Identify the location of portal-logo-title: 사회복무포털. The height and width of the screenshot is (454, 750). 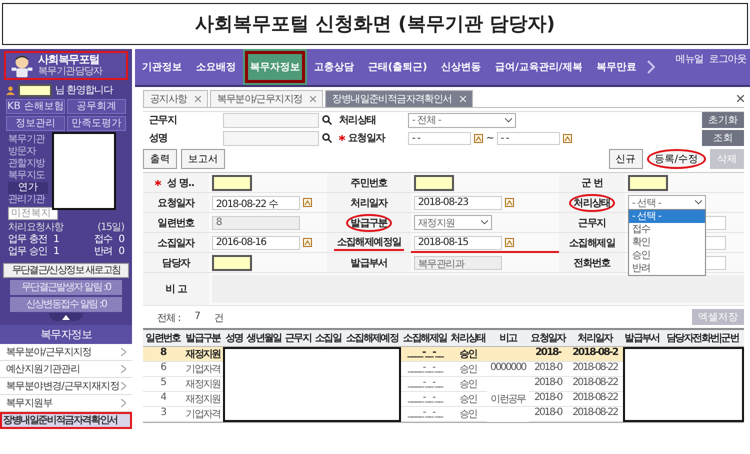
(69, 59).